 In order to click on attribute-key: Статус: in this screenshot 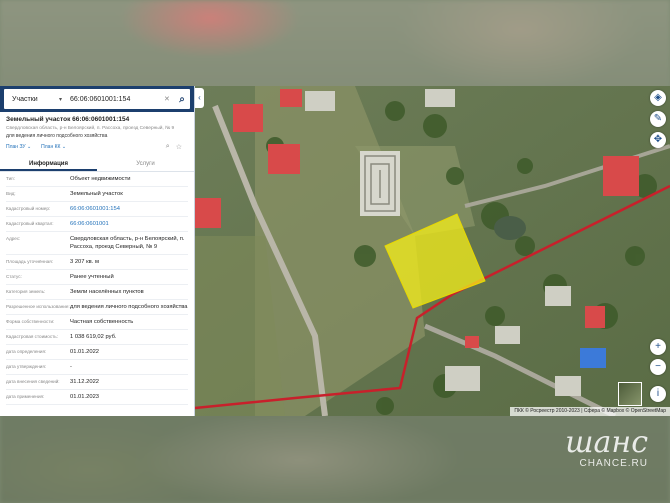, I will do `click(14, 276)`.